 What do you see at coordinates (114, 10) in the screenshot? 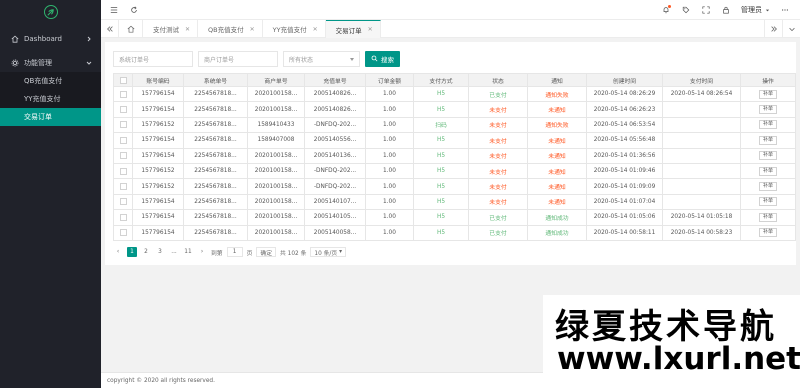
I see `menu-toggle-icon` at bounding box center [114, 10].